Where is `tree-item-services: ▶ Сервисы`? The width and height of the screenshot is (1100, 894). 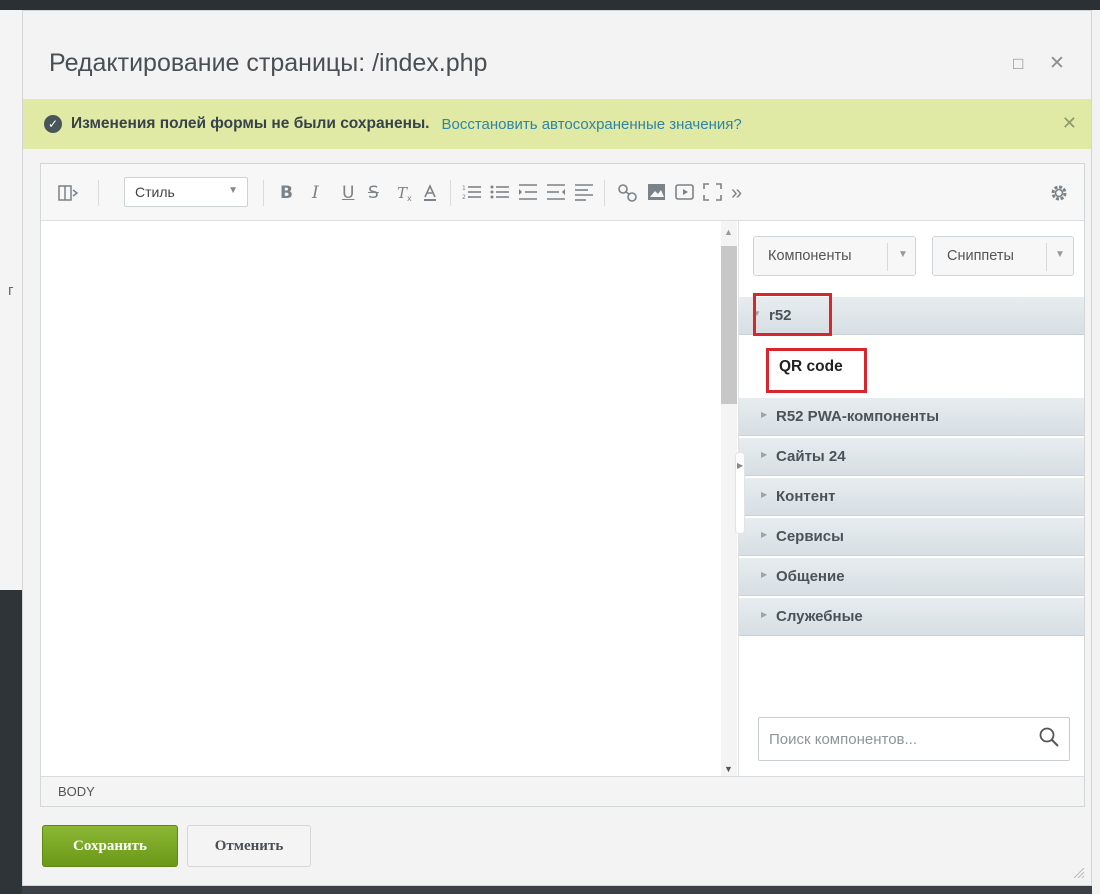 tree-item-services: ▶ Сервисы is located at coordinates (911, 537).